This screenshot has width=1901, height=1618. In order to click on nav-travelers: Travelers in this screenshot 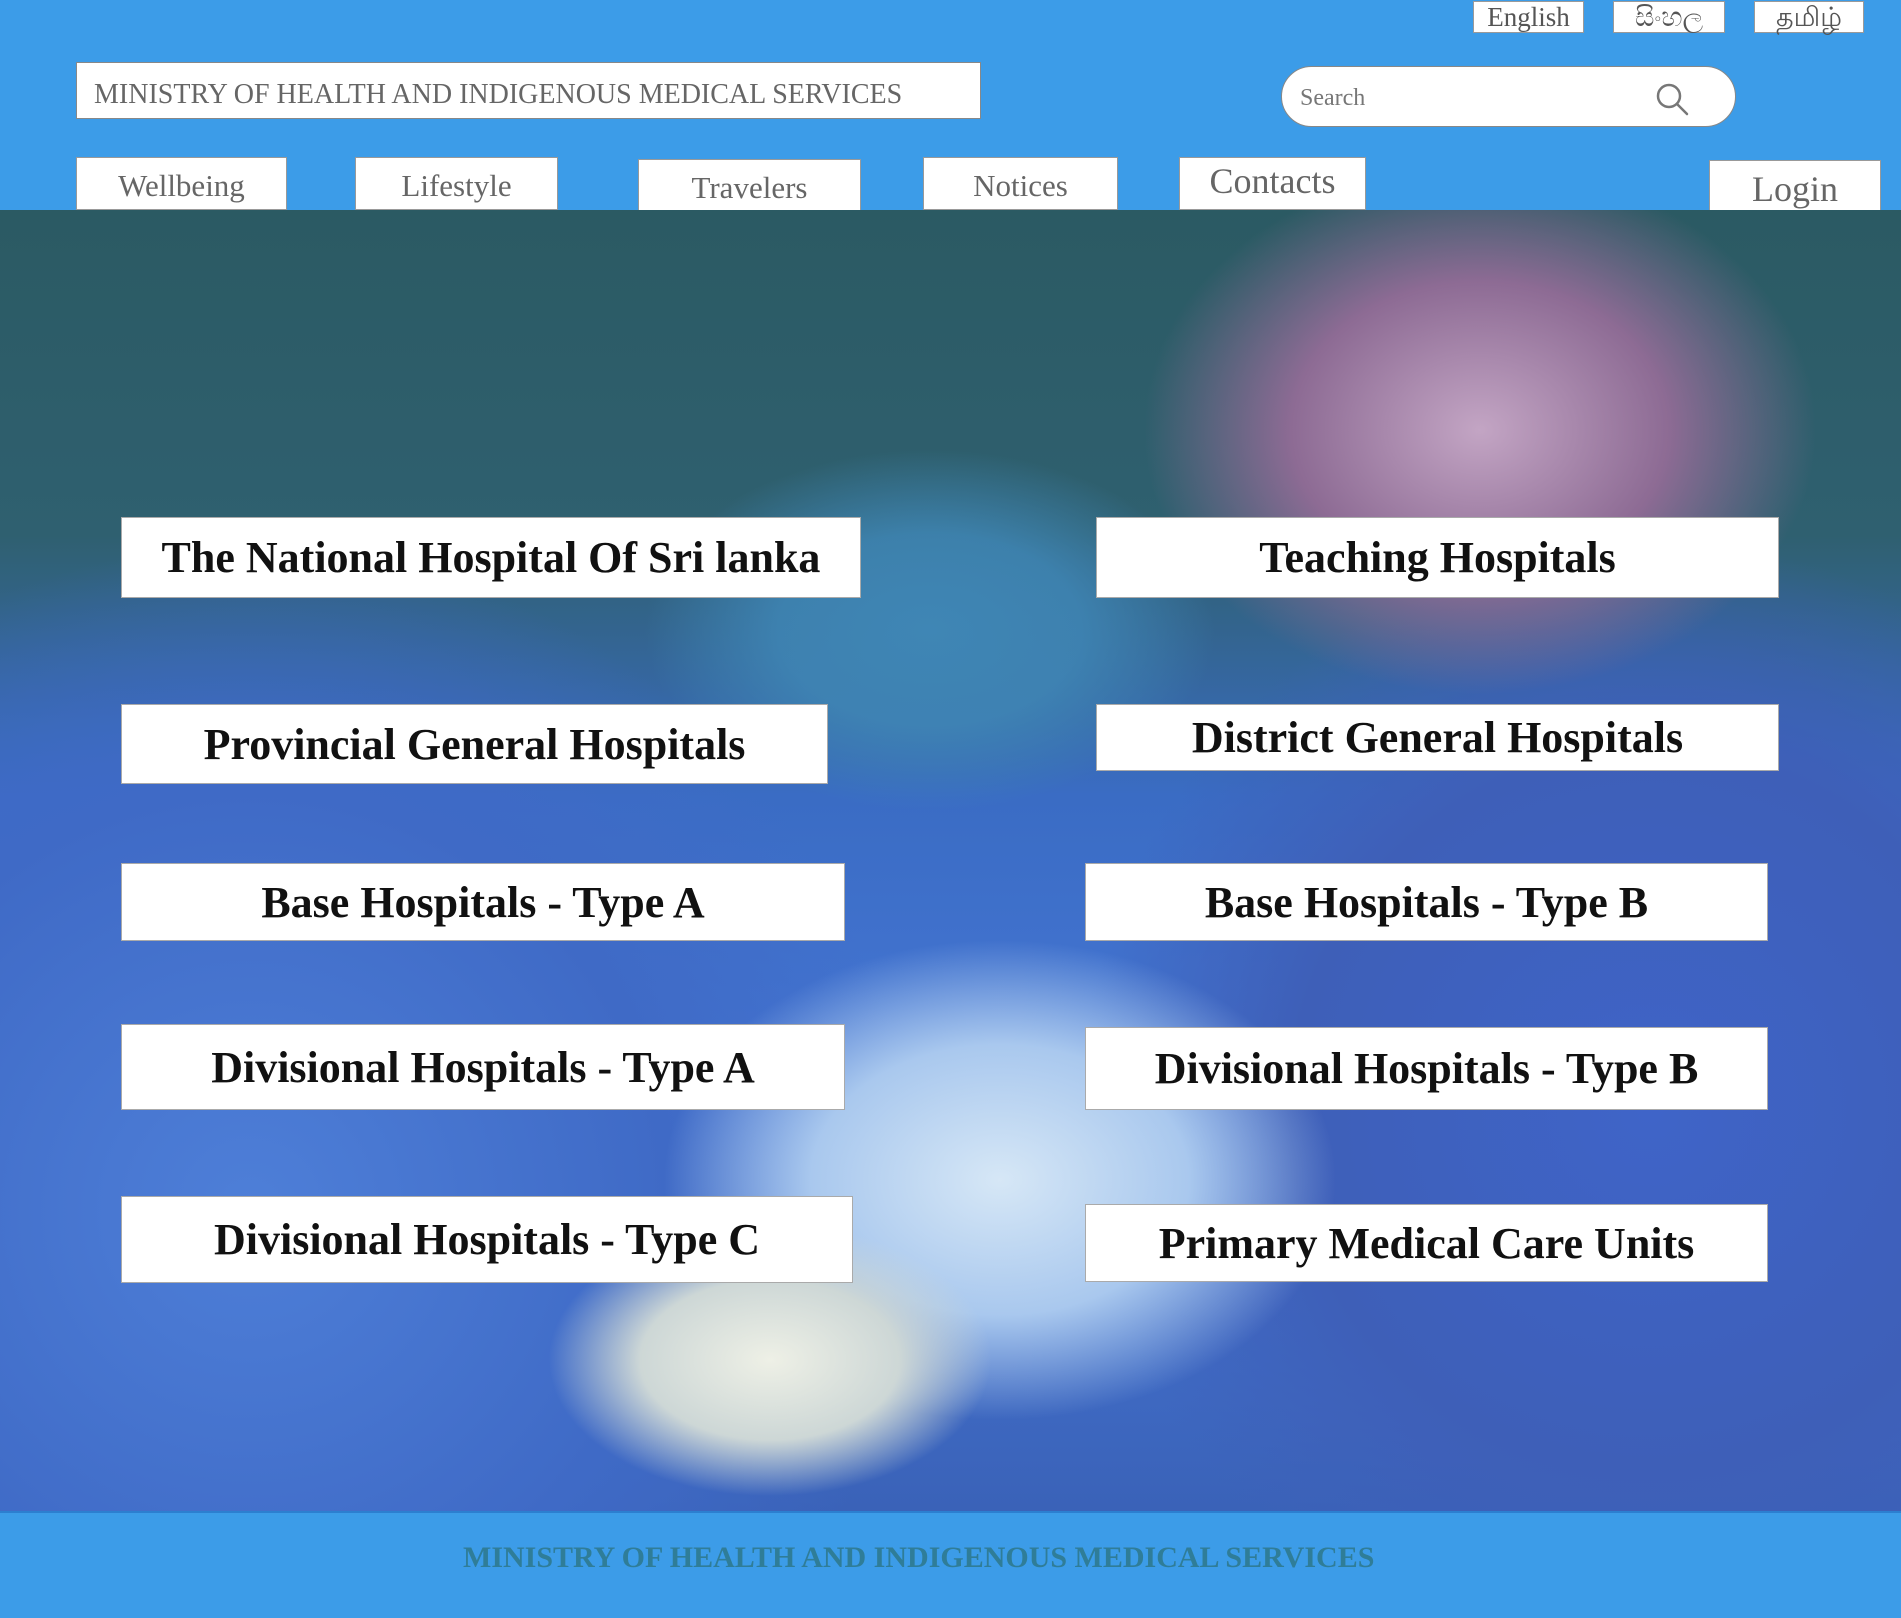, I will do `click(749, 185)`.